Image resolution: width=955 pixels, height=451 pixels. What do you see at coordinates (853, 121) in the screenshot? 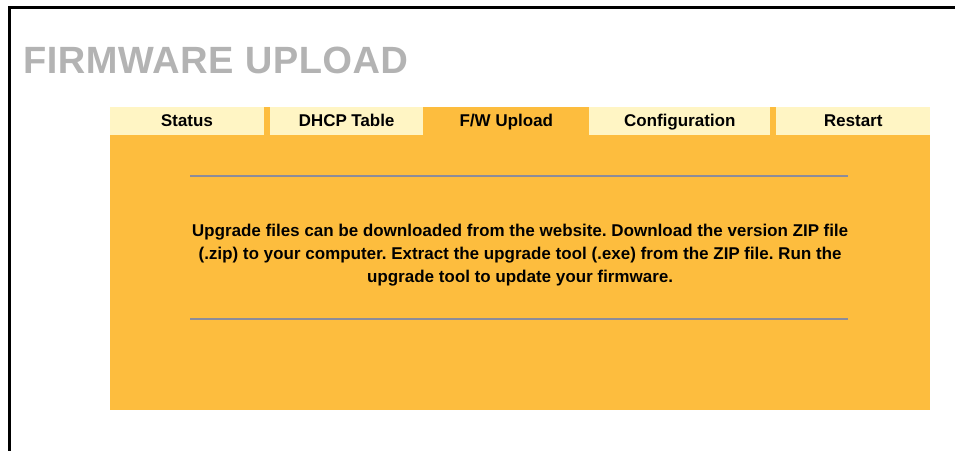
I see `tab: Restart` at bounding box center [853, 121].